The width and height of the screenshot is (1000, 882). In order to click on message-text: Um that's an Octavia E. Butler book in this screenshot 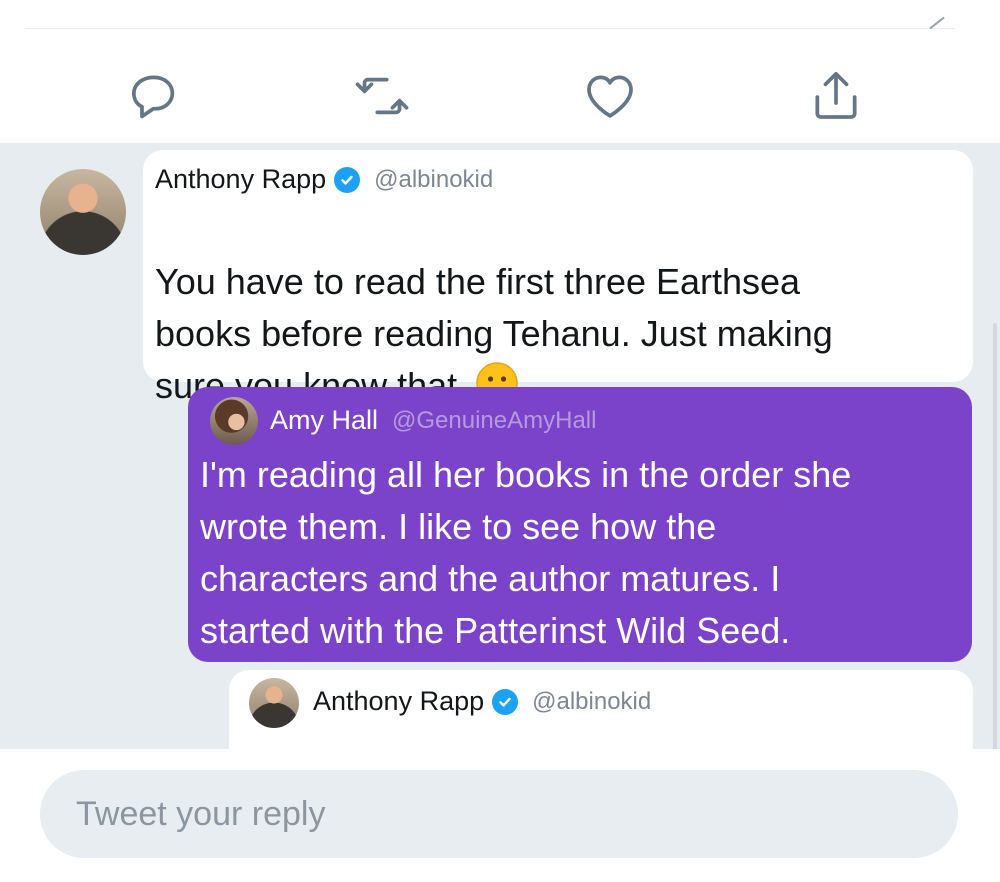, I will do `click(603, 744)`.